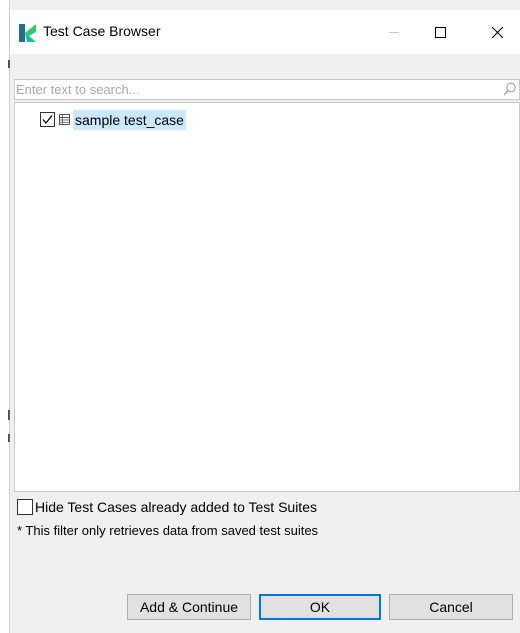 Image resolution: width=520 pixels, height=633 pixels. I want to click on test-case-icon, so click(64, 119).